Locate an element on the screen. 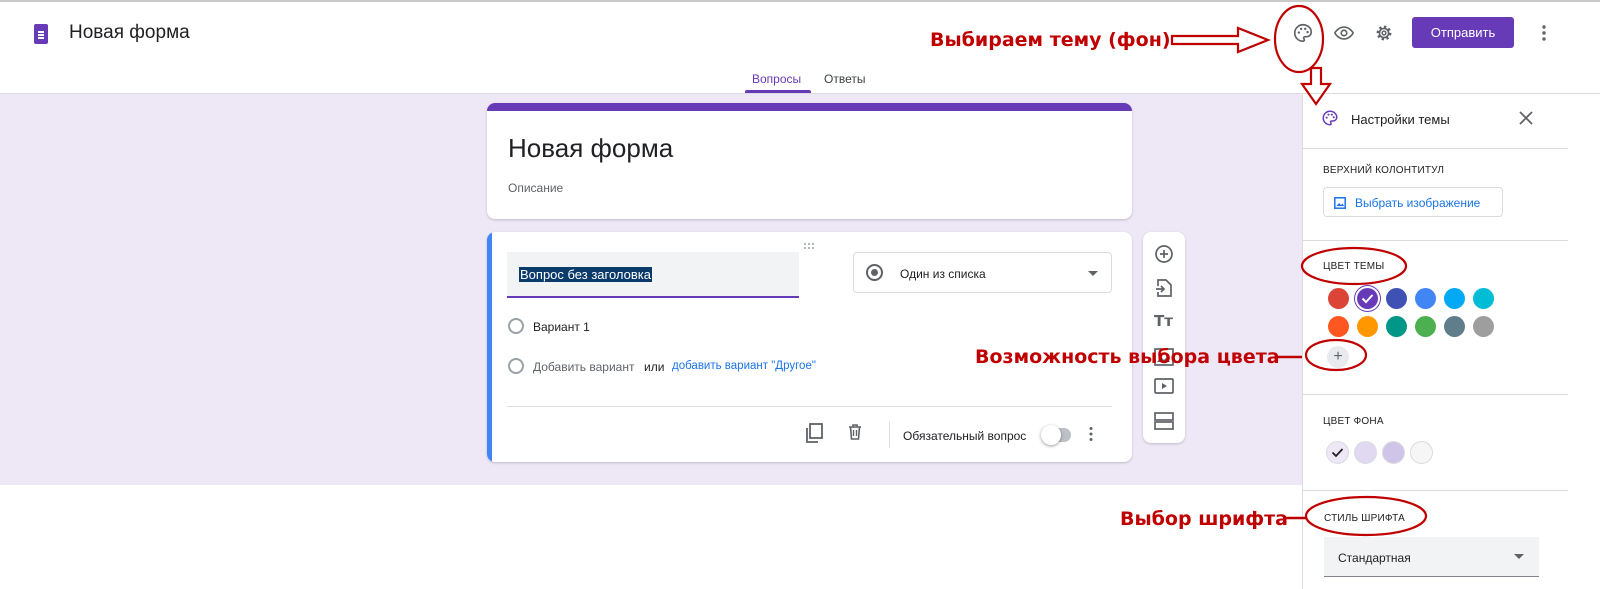 The image size is (1600, 589). add-custom-color-button: + is located at coordinates (1338, 357).